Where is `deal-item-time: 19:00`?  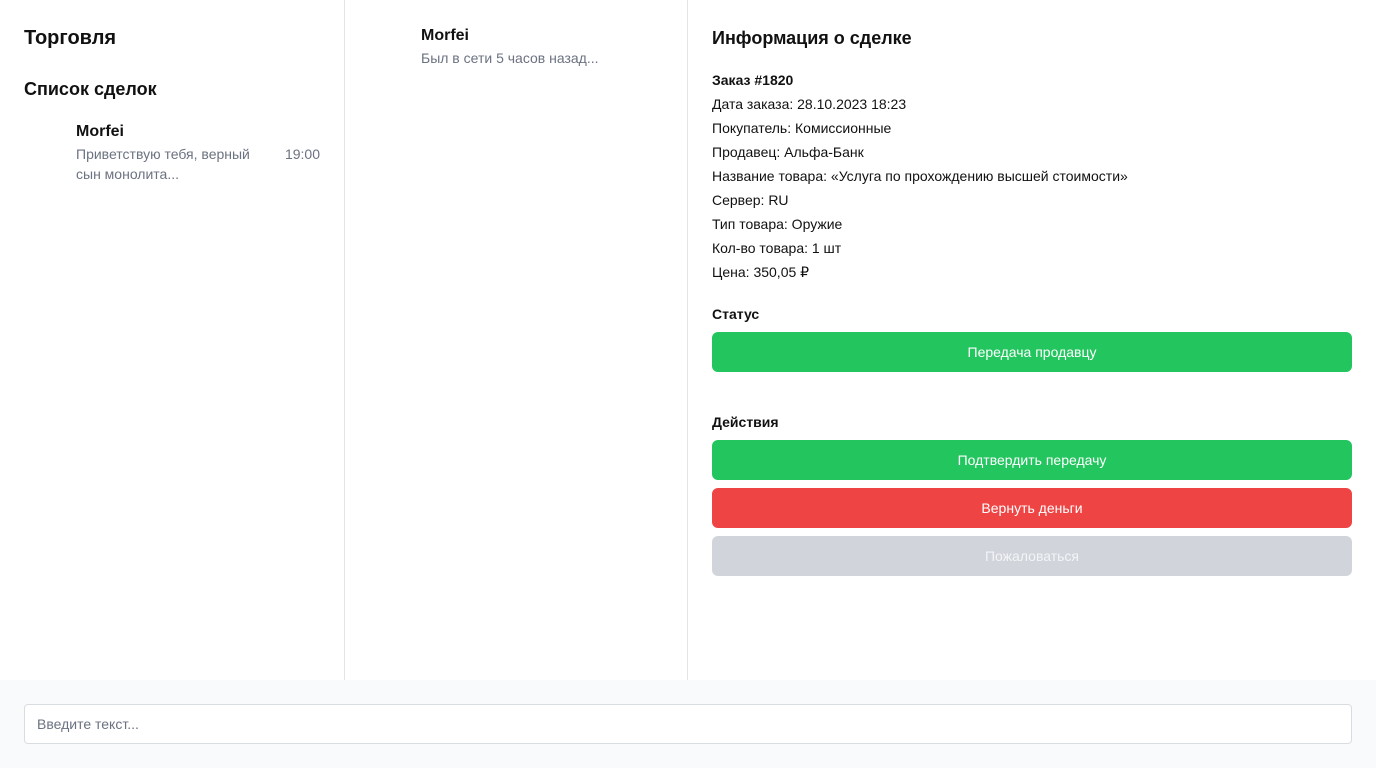 deal-item-time: 19:00 is located at coordinates (302, 154).